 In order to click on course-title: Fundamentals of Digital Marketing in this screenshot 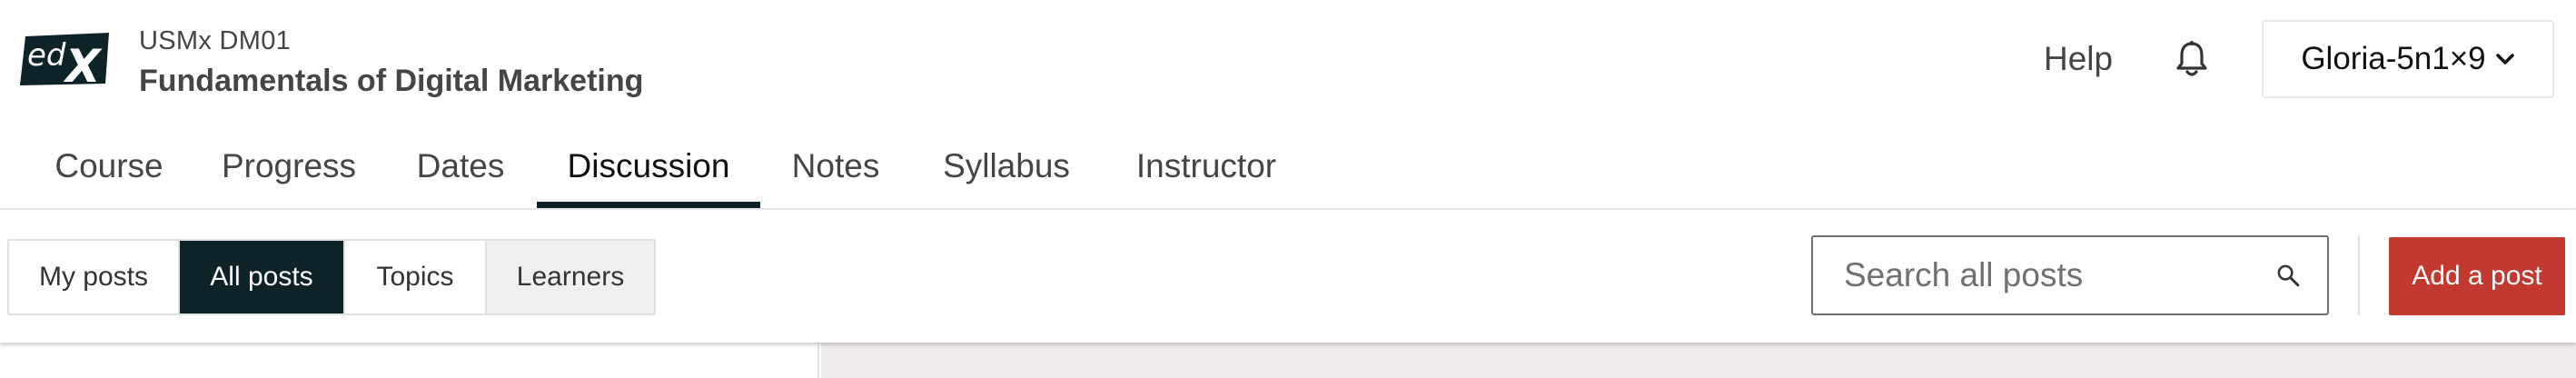, I will do `click(391, 81)`.